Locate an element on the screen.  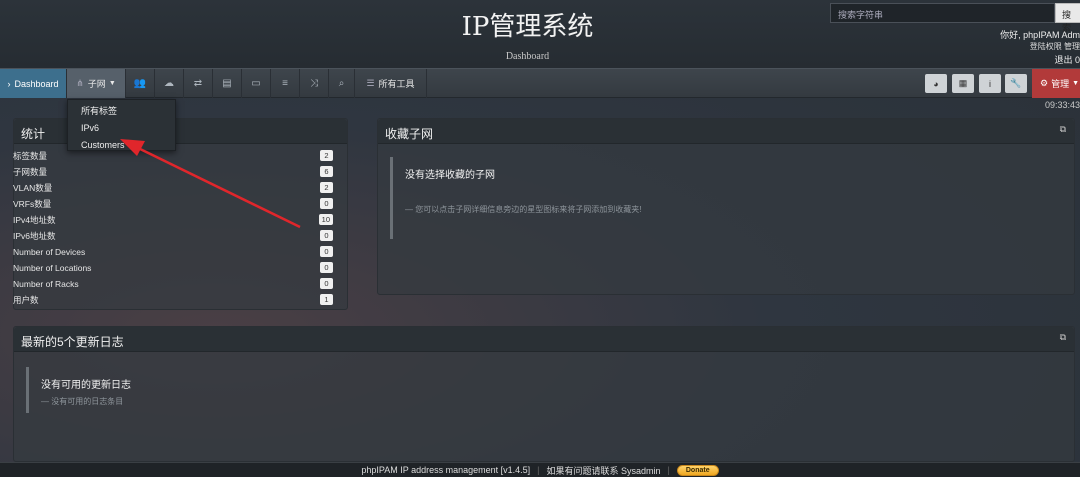
map-icon: ▤ is located at coordinates (227, 83).